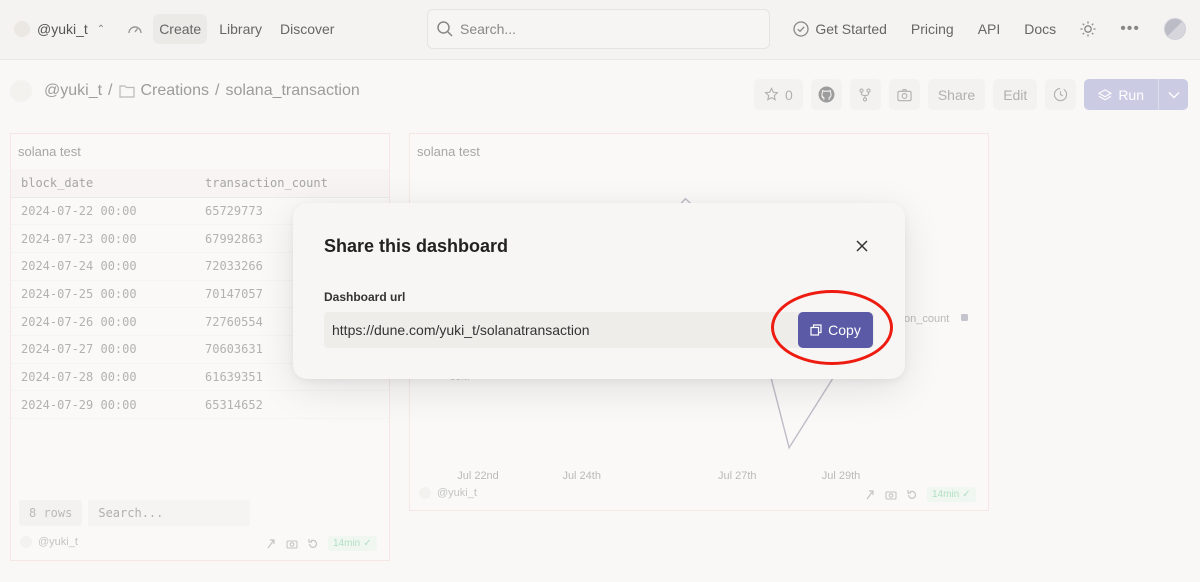 The height and width of the screenshot is (582, 1200). Describe the element at coordinates (1130, 29) in the screenshot. I see `more-icon: •••` at that location.